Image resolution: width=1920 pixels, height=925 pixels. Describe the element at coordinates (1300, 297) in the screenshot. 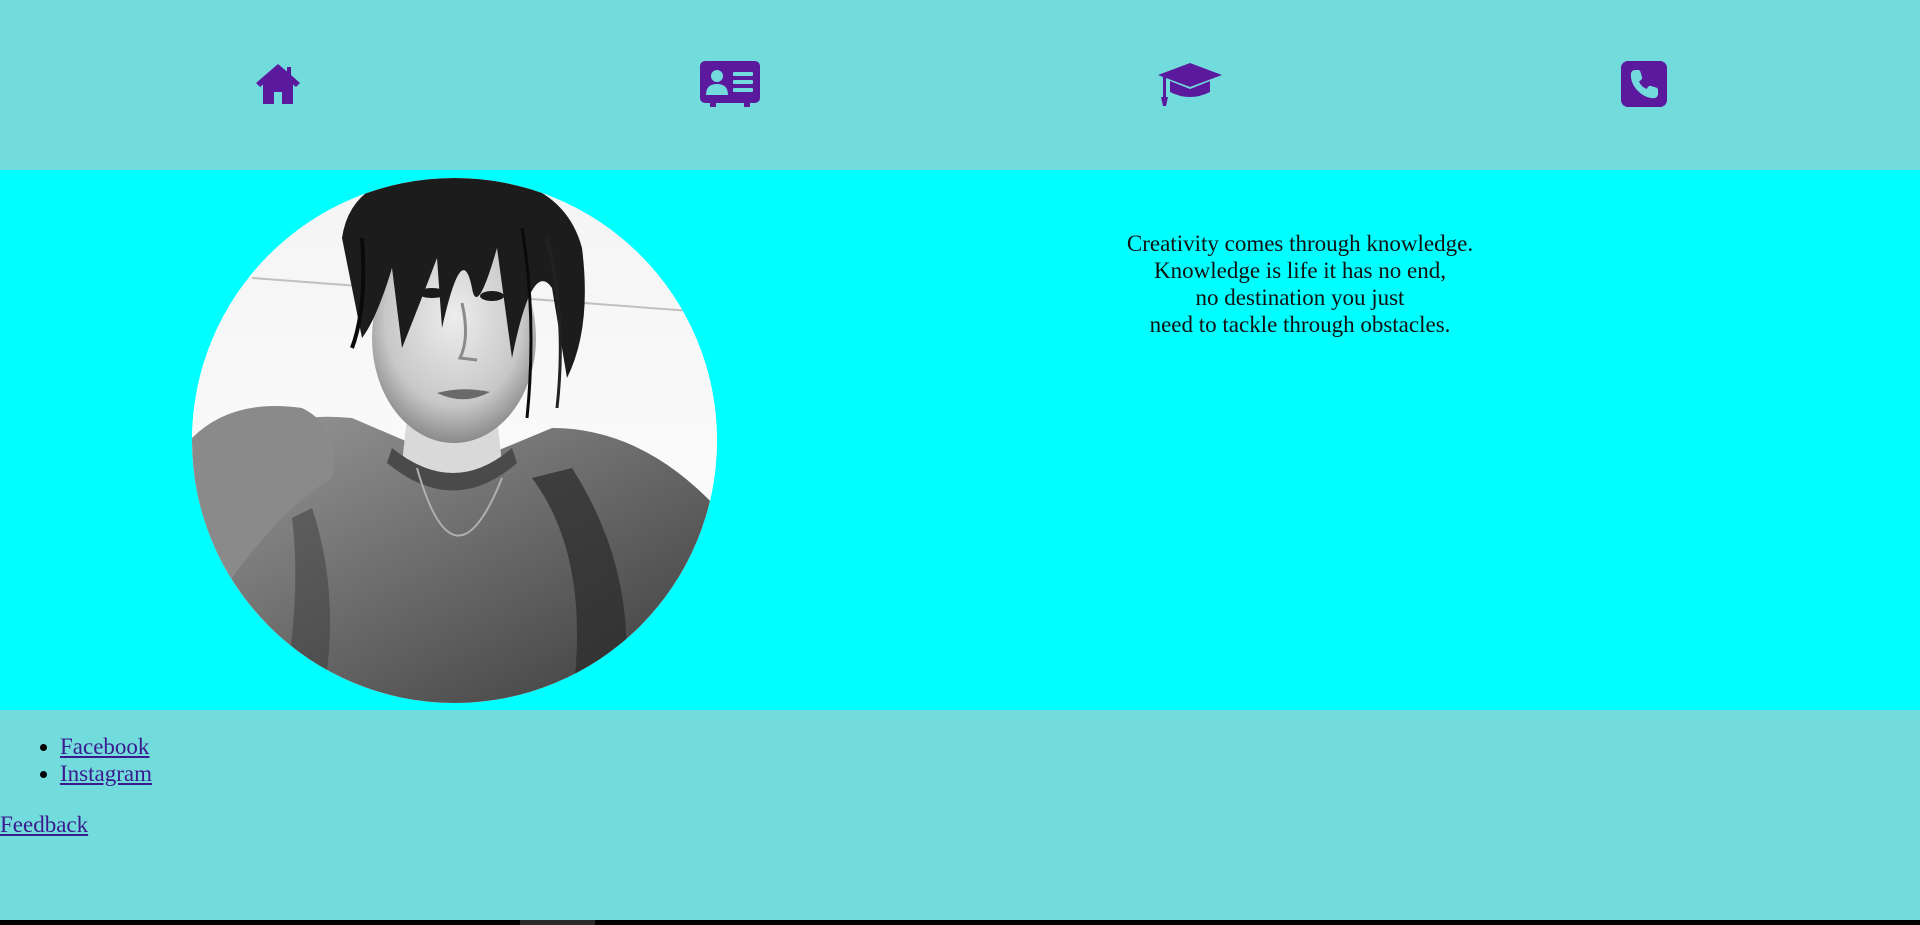

I see `quote-line: no destination you just` at that location.